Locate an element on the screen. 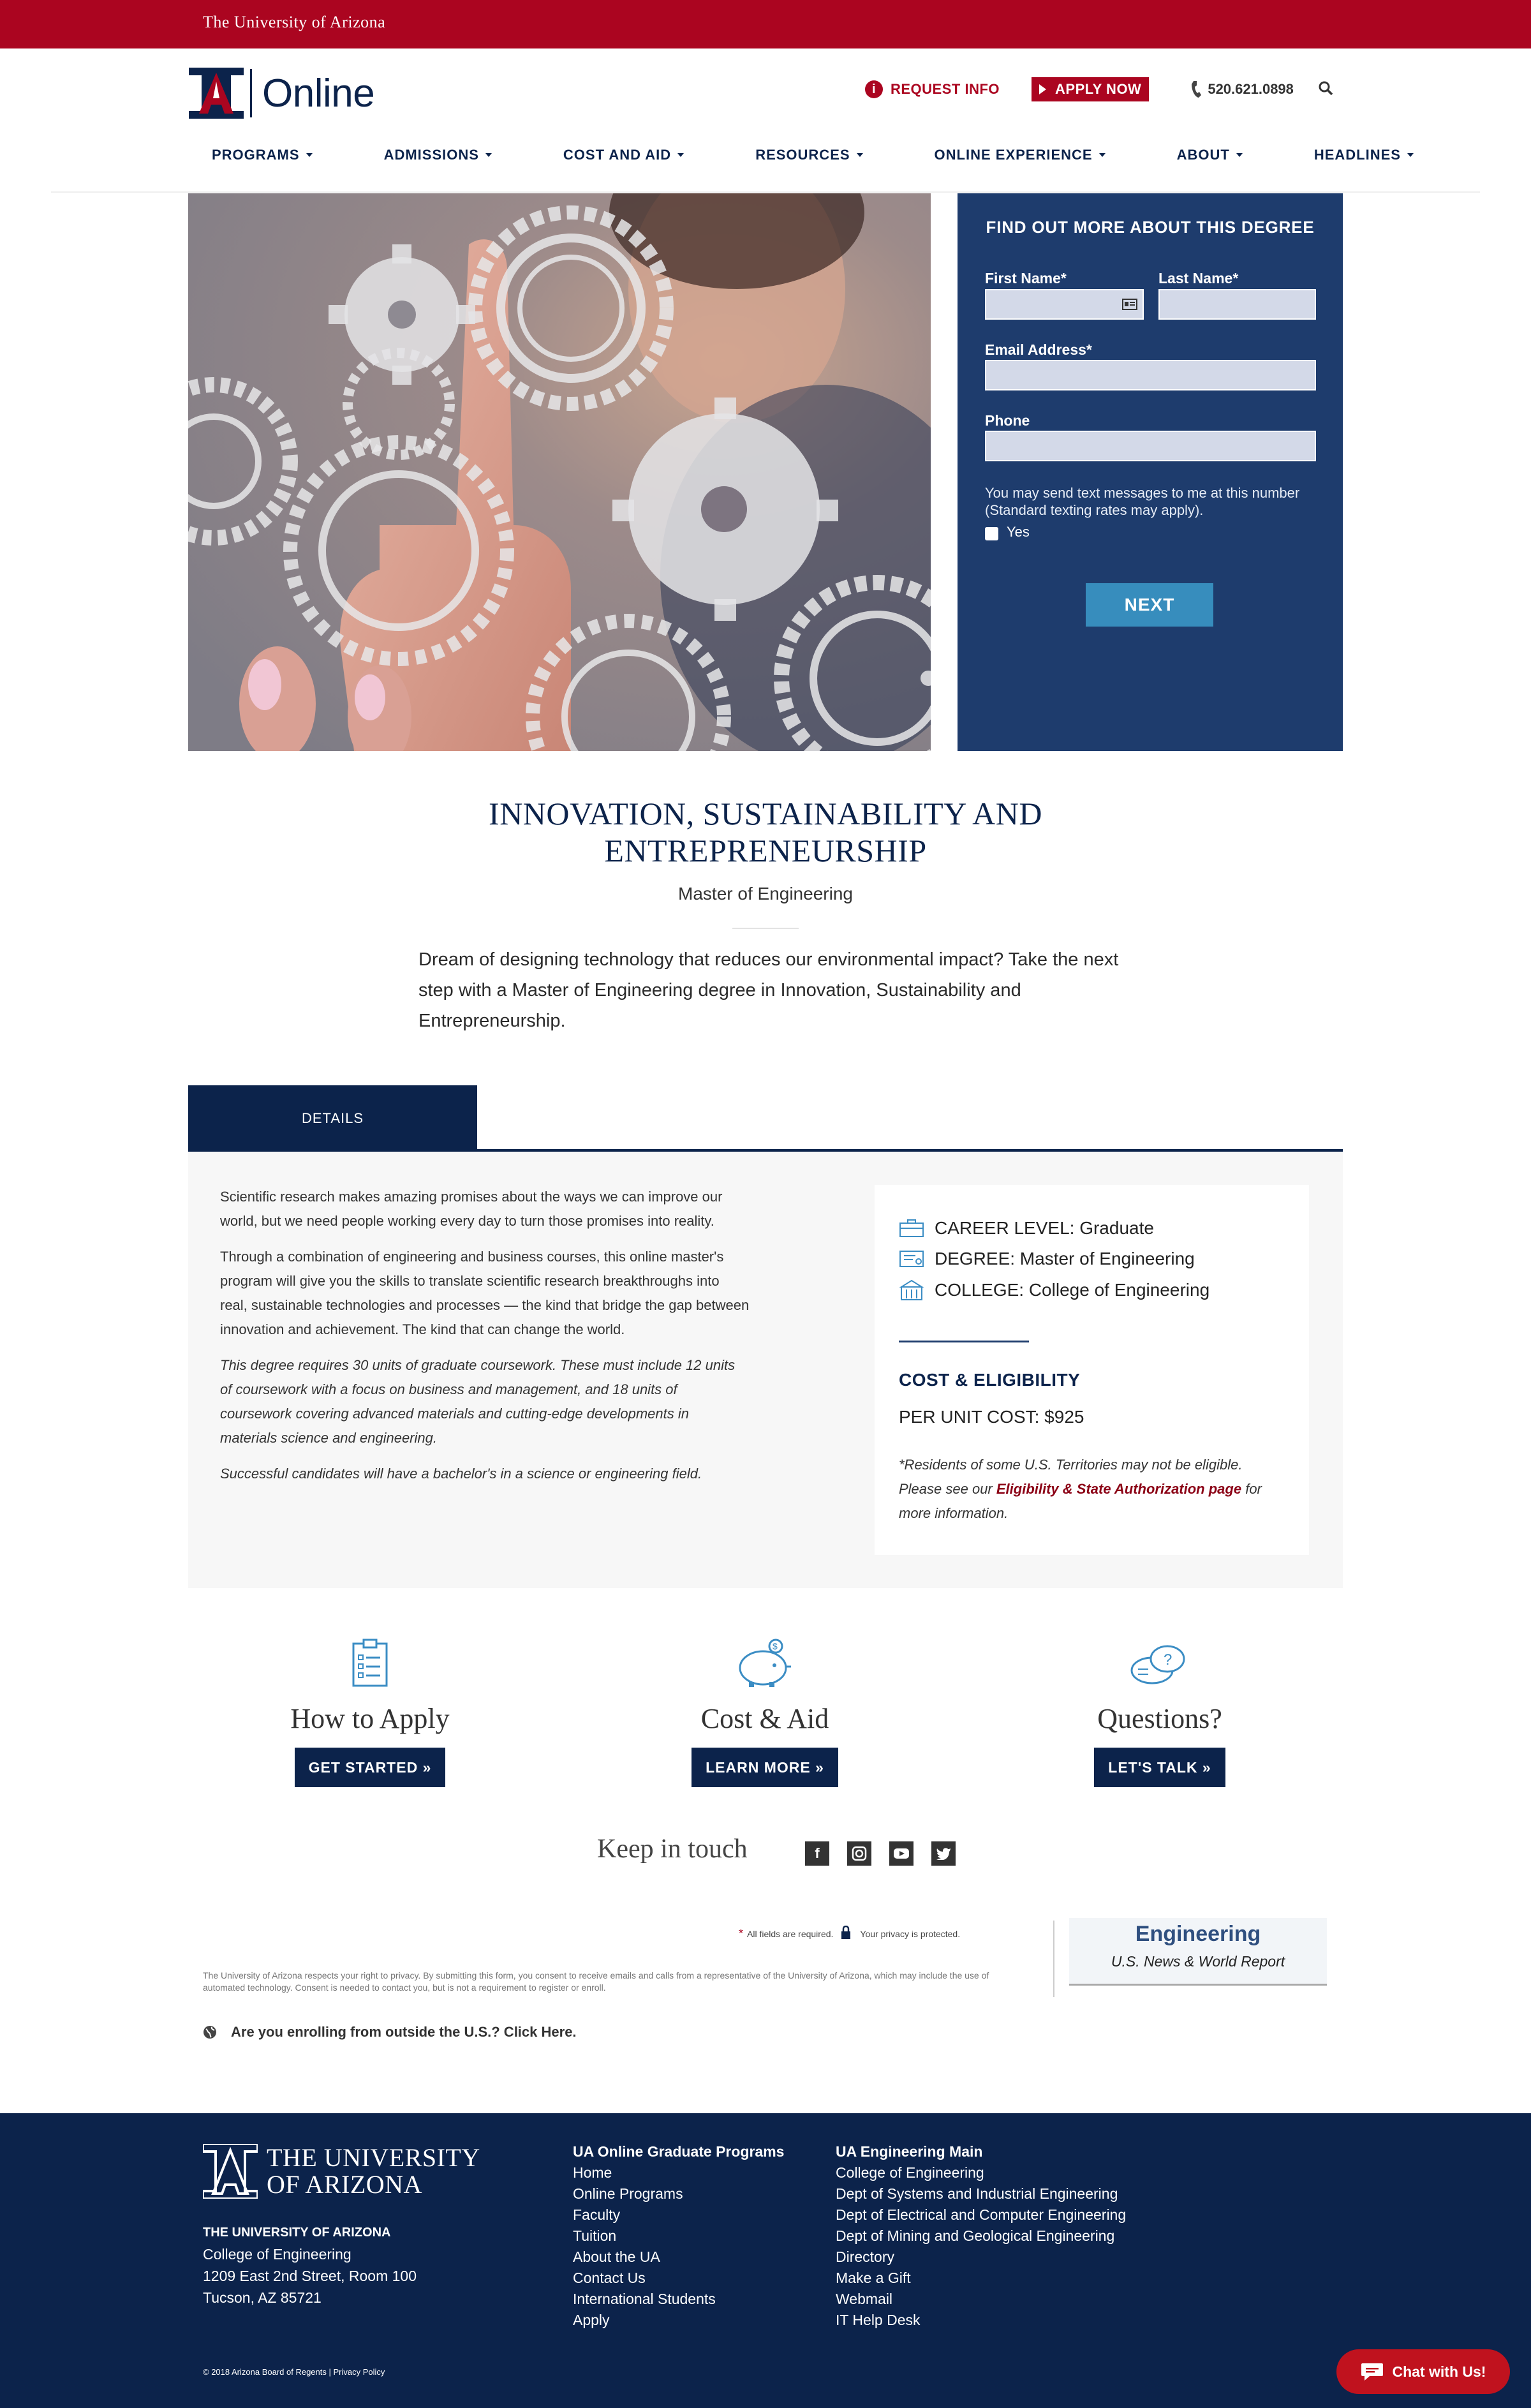  footer-link: Webmail is located at coordinates (981, 2299).